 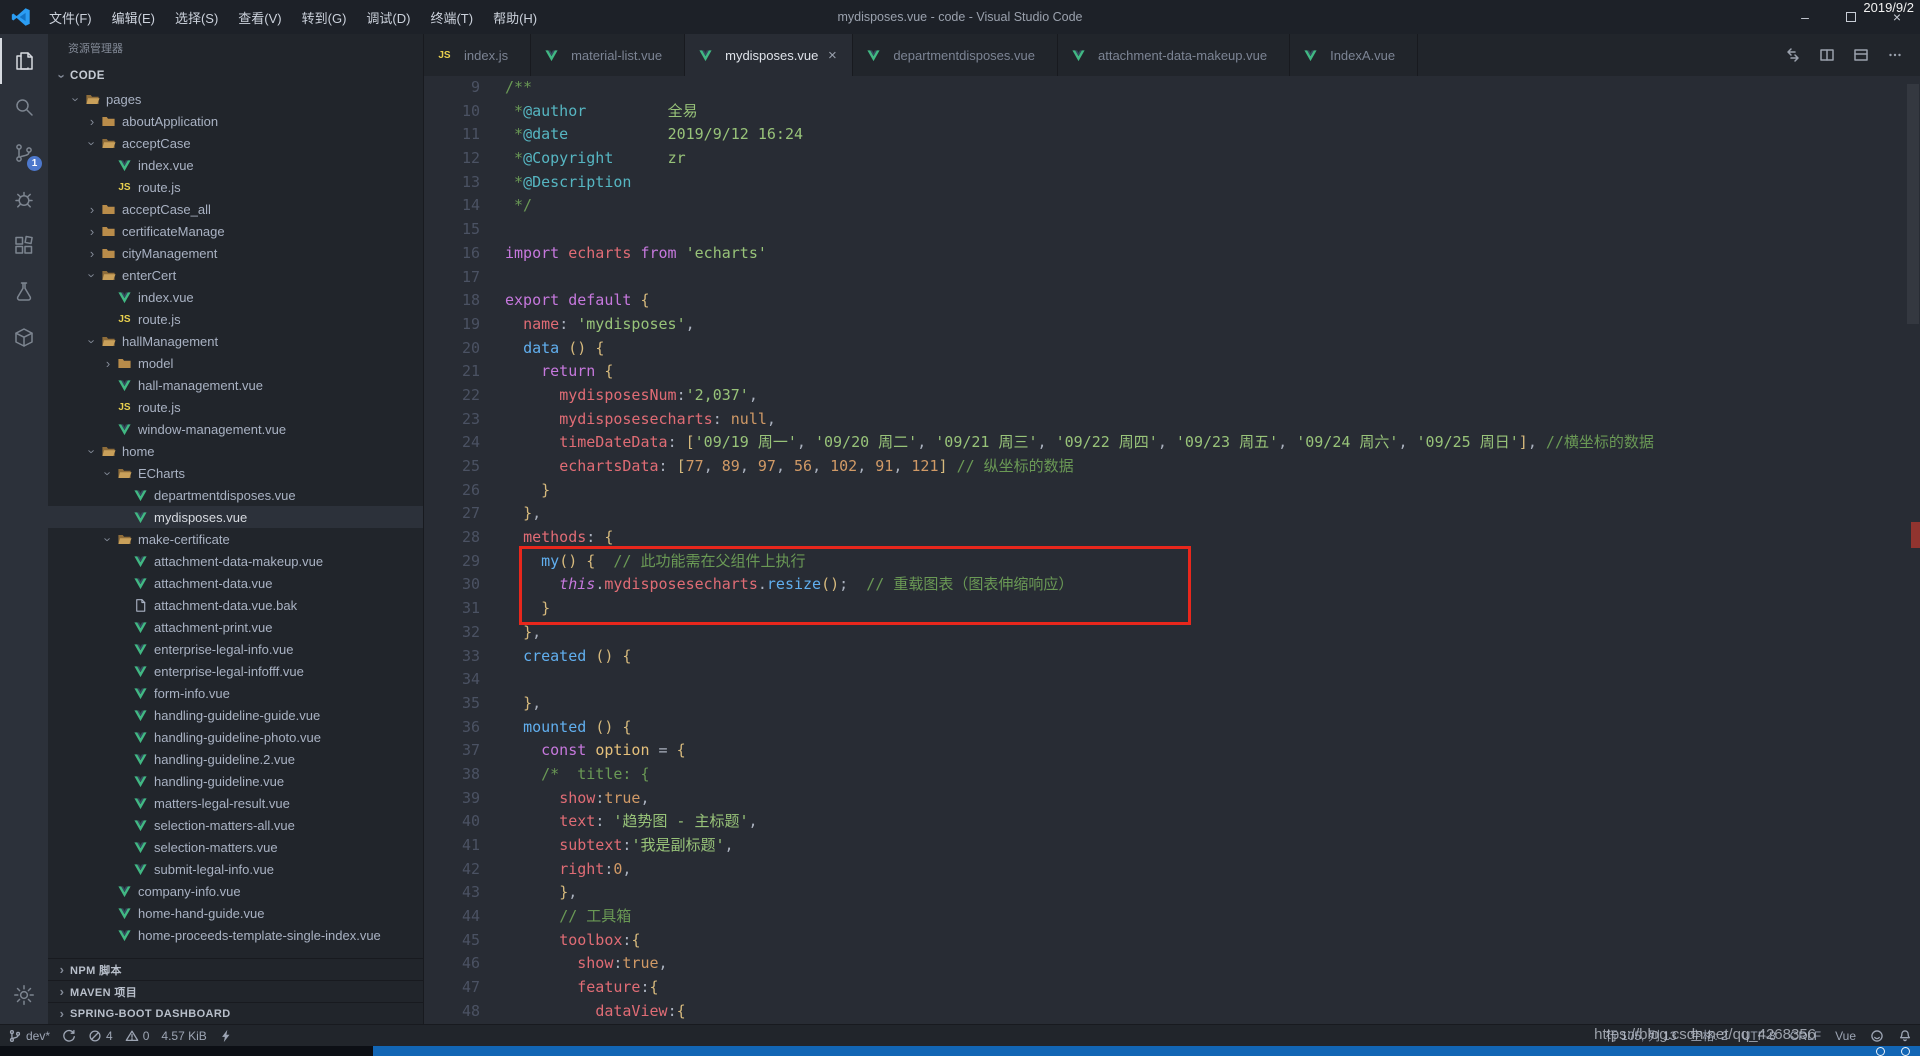 I want to click on menu-item-f: 文件(F), so click(x=70, y=17).